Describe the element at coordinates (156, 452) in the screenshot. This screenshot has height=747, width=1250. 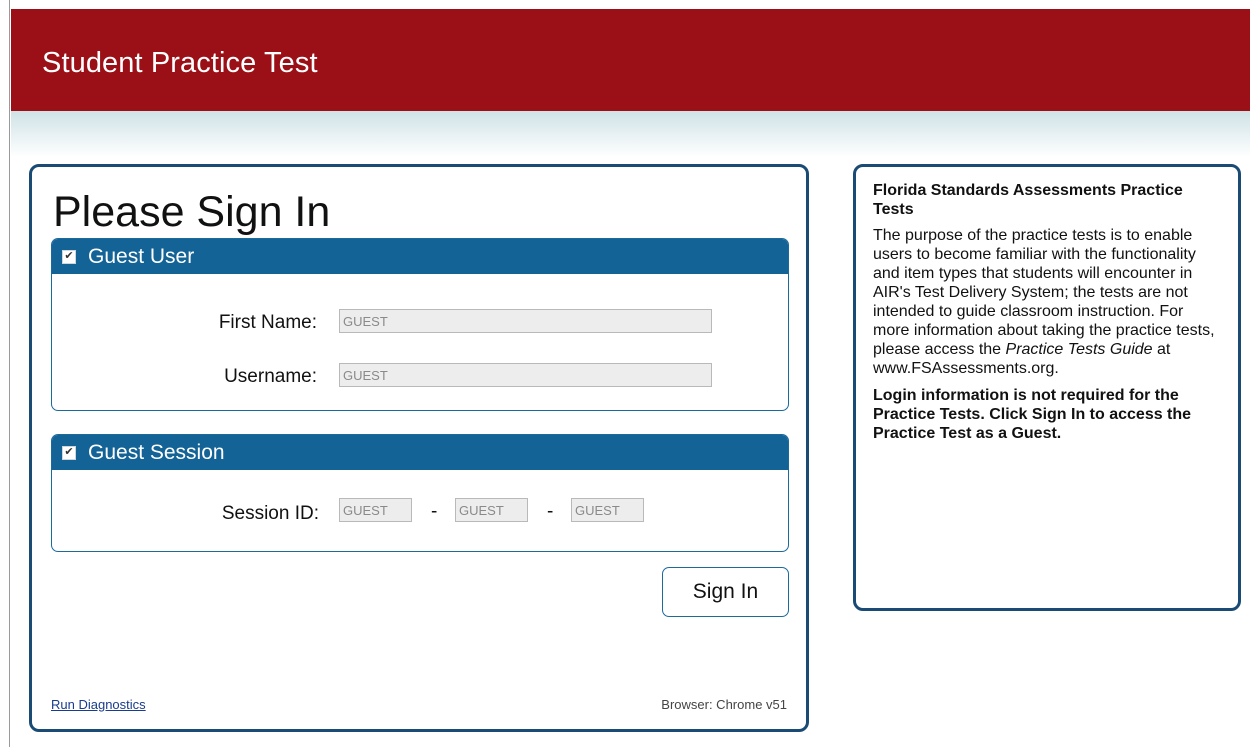
I see `guest-session-label: Guest Session` at that location.